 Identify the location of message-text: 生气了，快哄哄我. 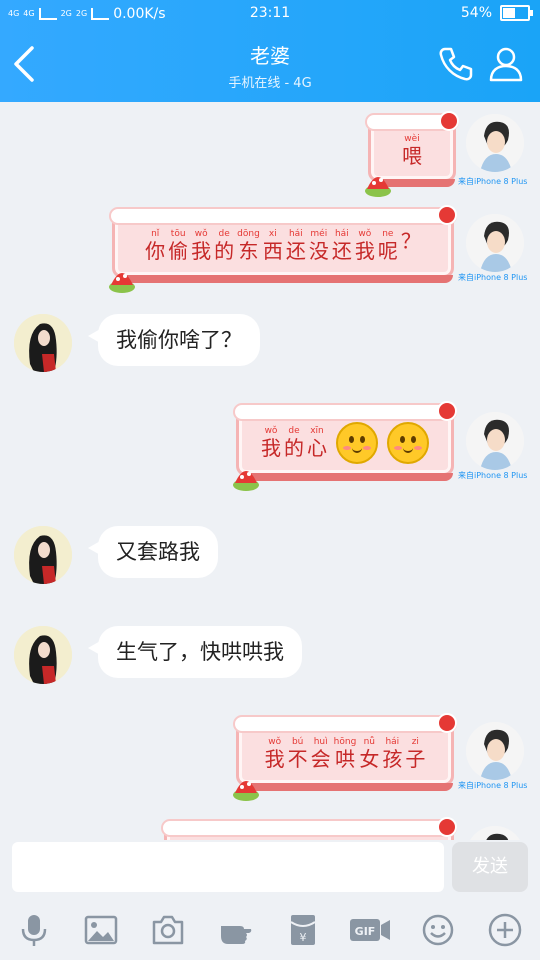
(200, 652).